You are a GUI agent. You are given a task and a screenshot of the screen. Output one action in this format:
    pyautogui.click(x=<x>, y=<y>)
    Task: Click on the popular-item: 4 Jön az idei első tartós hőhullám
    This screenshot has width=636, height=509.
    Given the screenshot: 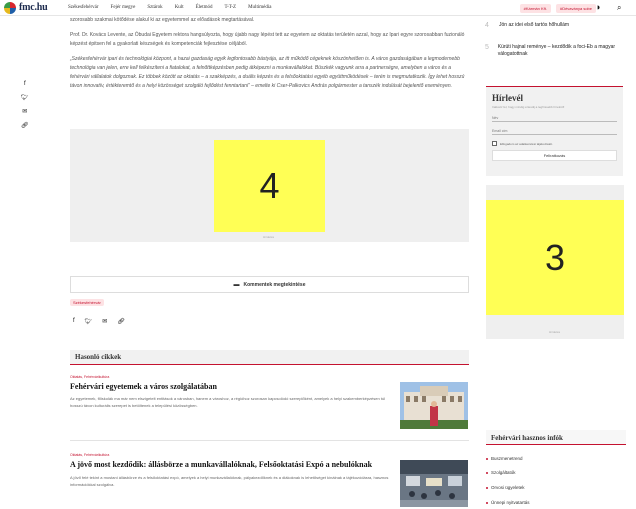 What is the action you would take?
    pyautogui.click(x=527, y=25)
    